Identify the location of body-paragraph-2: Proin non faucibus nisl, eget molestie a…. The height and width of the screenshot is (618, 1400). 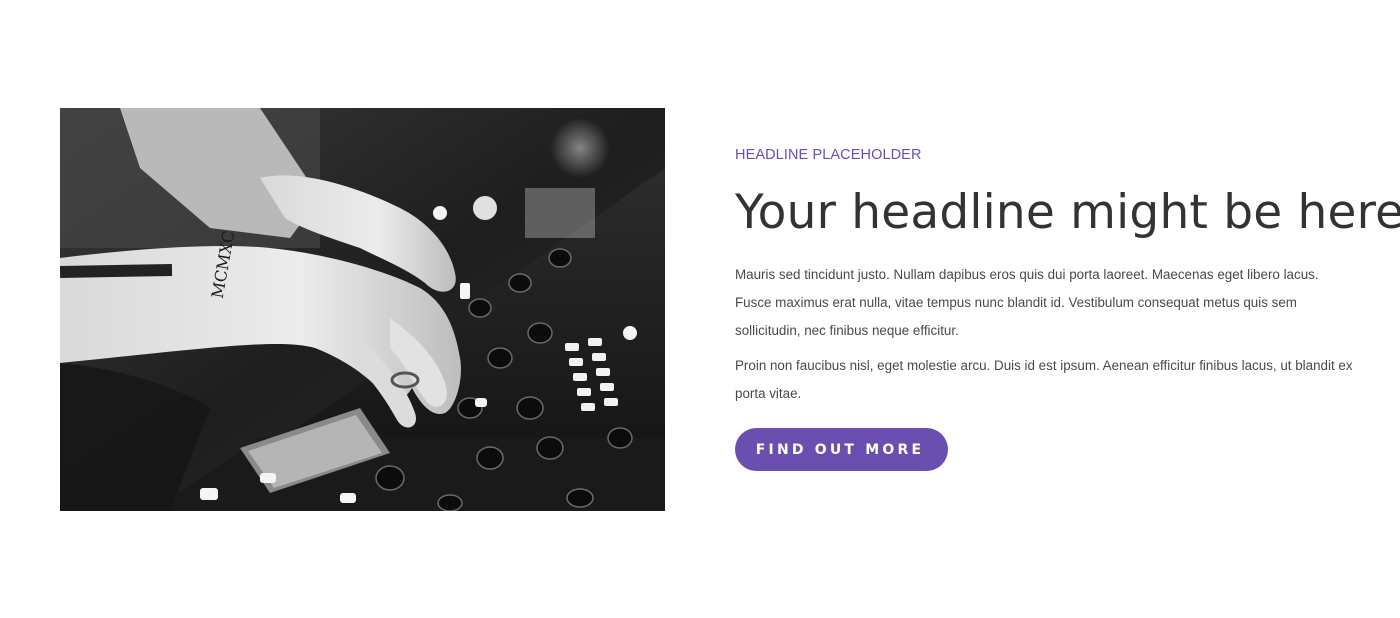
(1044, 379).